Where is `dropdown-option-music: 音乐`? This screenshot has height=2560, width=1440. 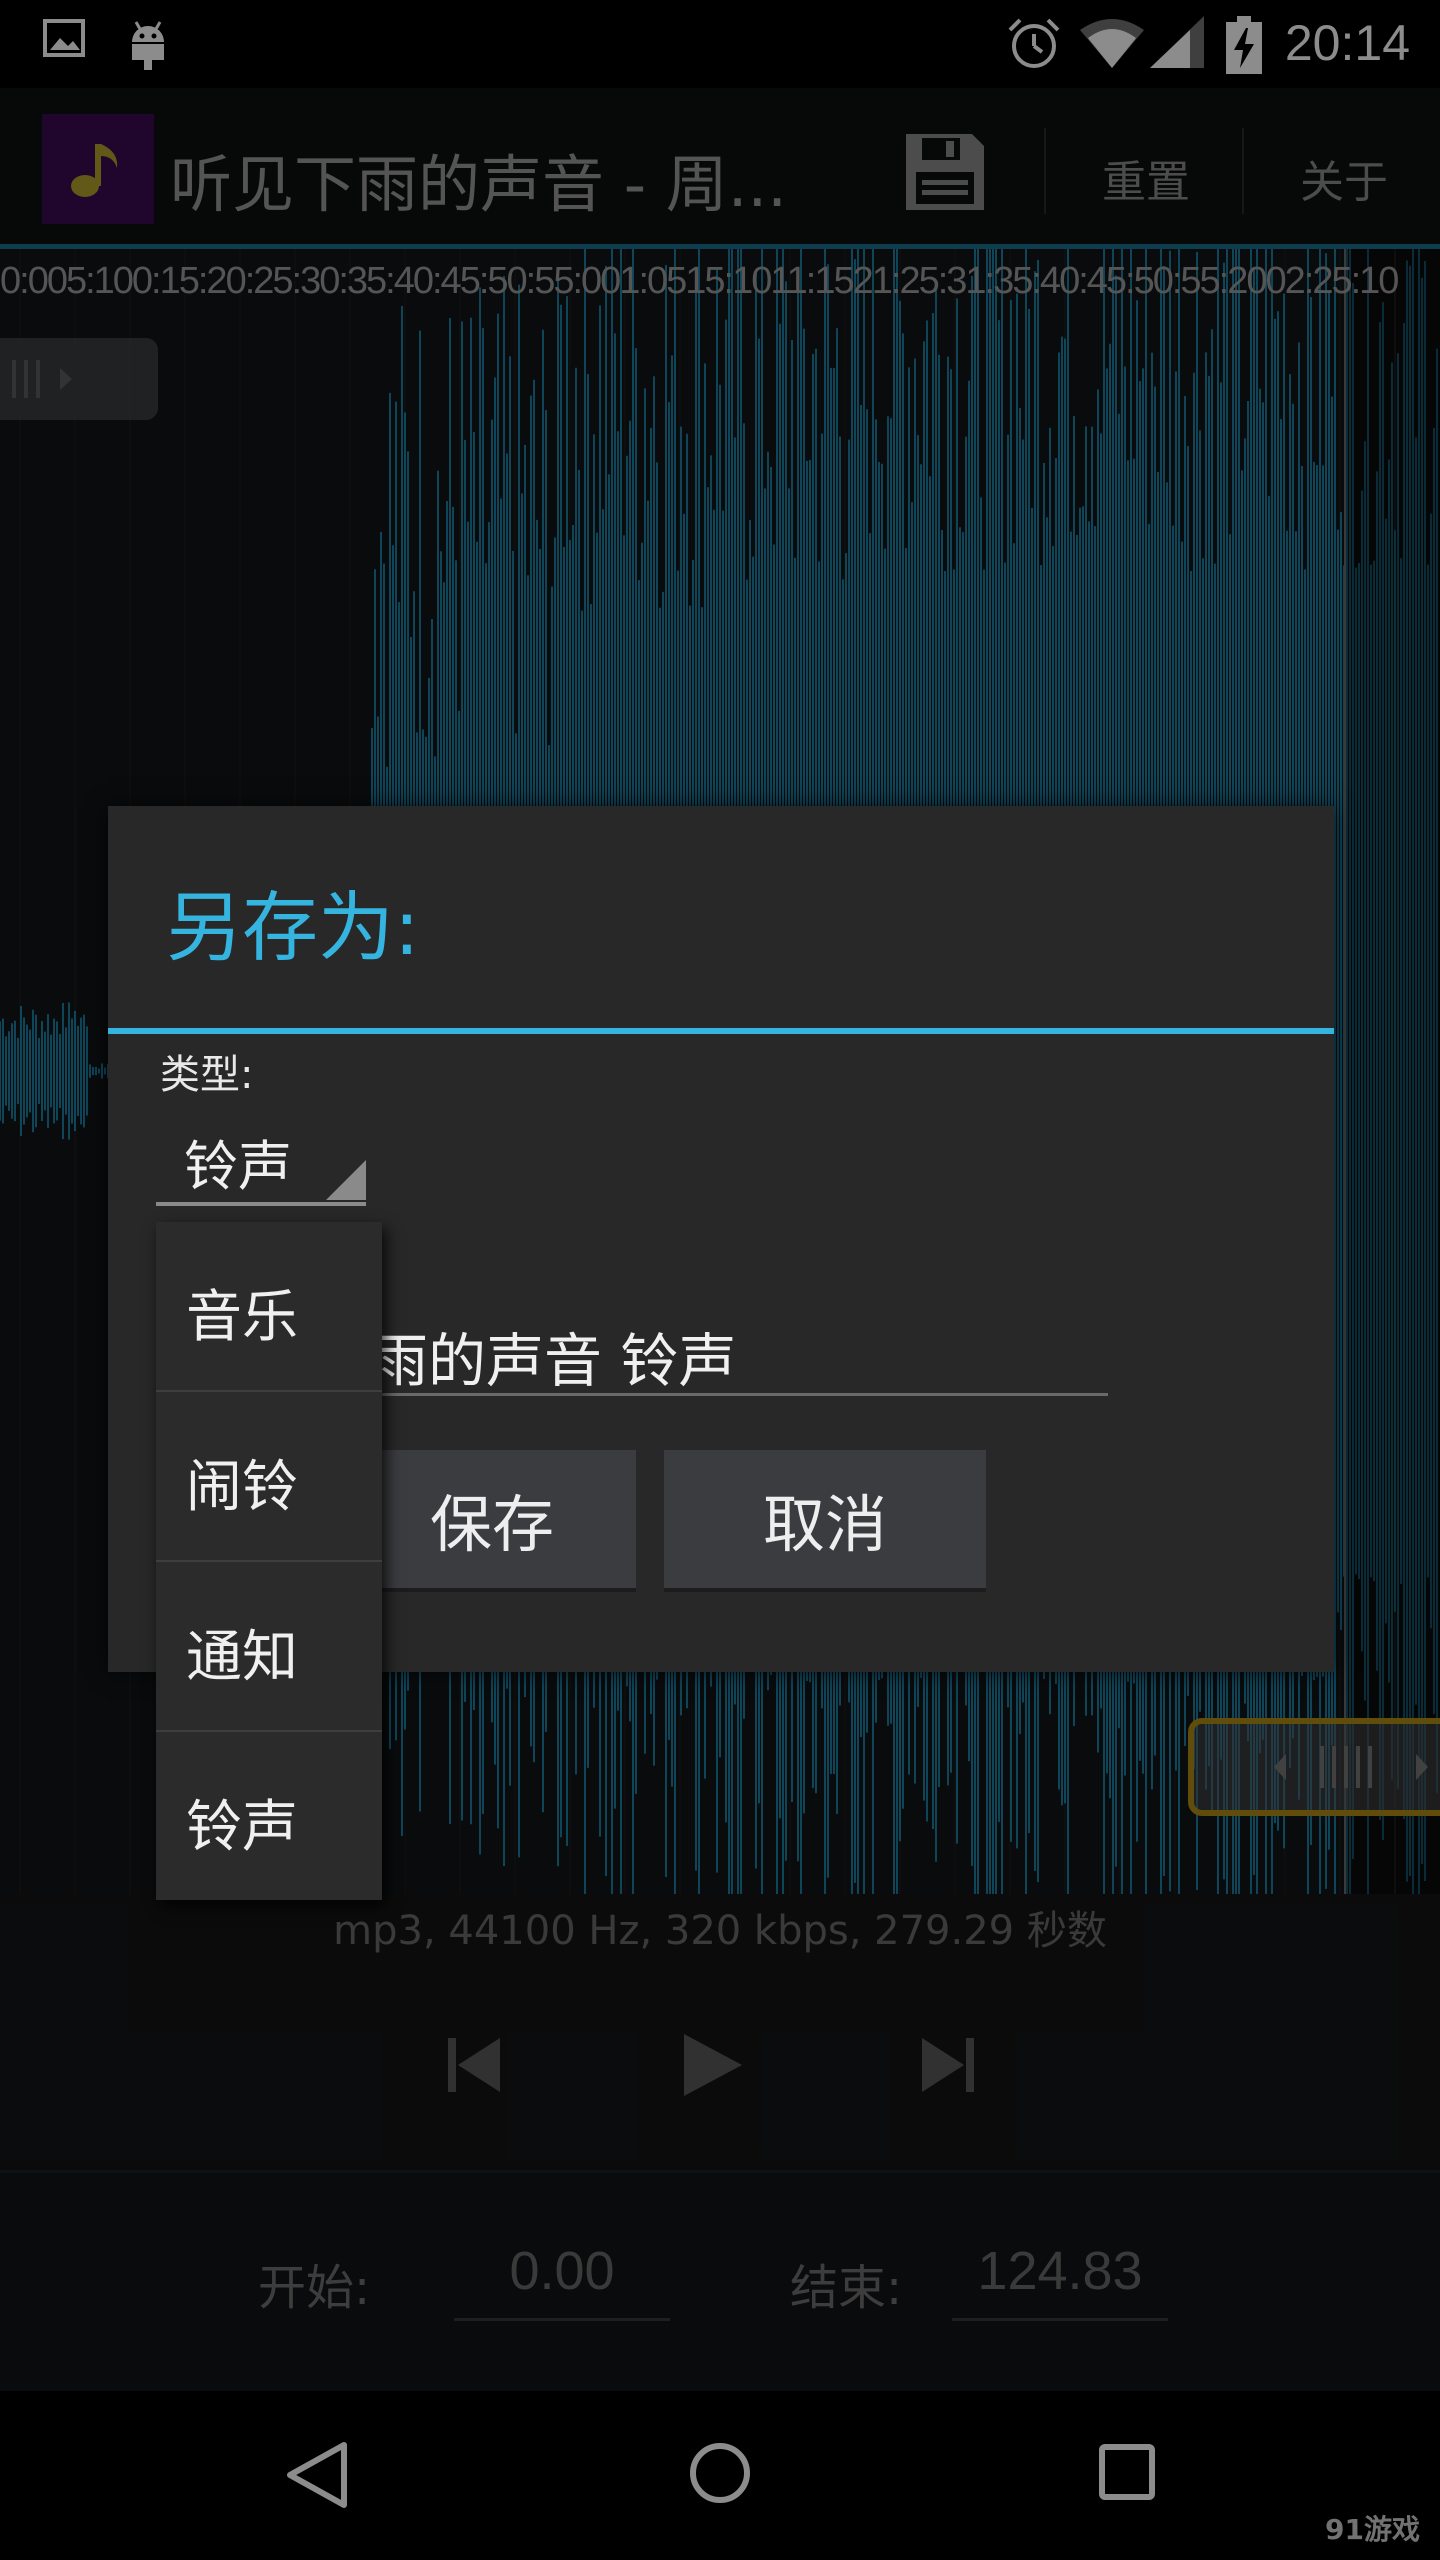
dropdown-option-music: 音乐 is located at coordinates (269, 1306).